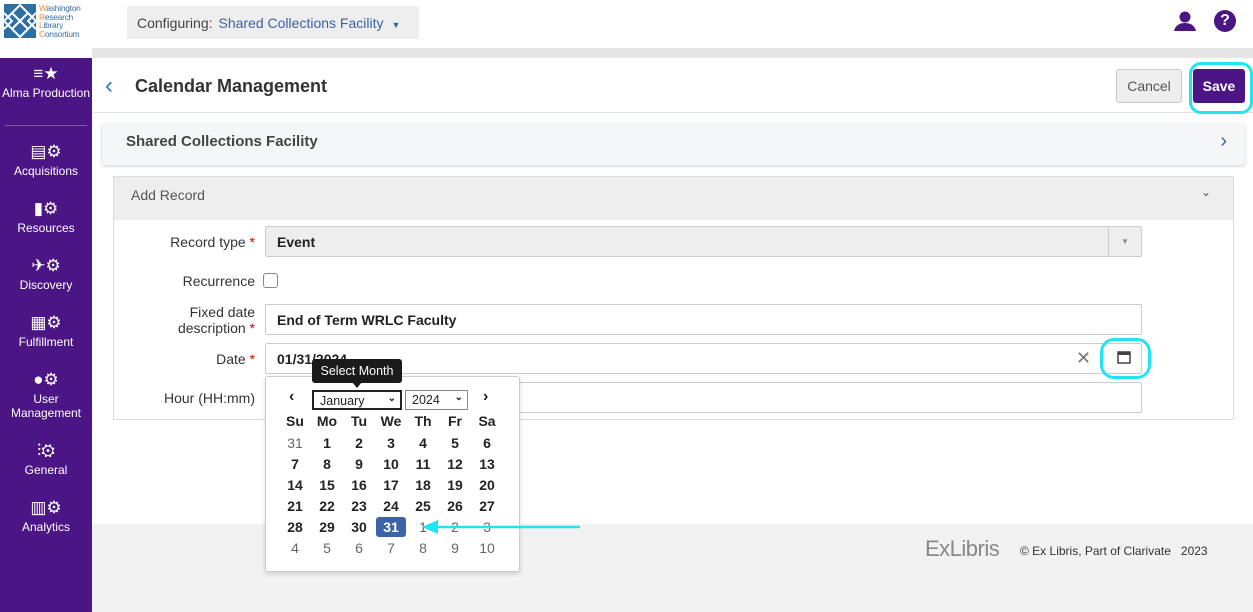  I want to click on copyright-text: © Ex Libris, Part of Clarivate 2023, so click(1114, 551).